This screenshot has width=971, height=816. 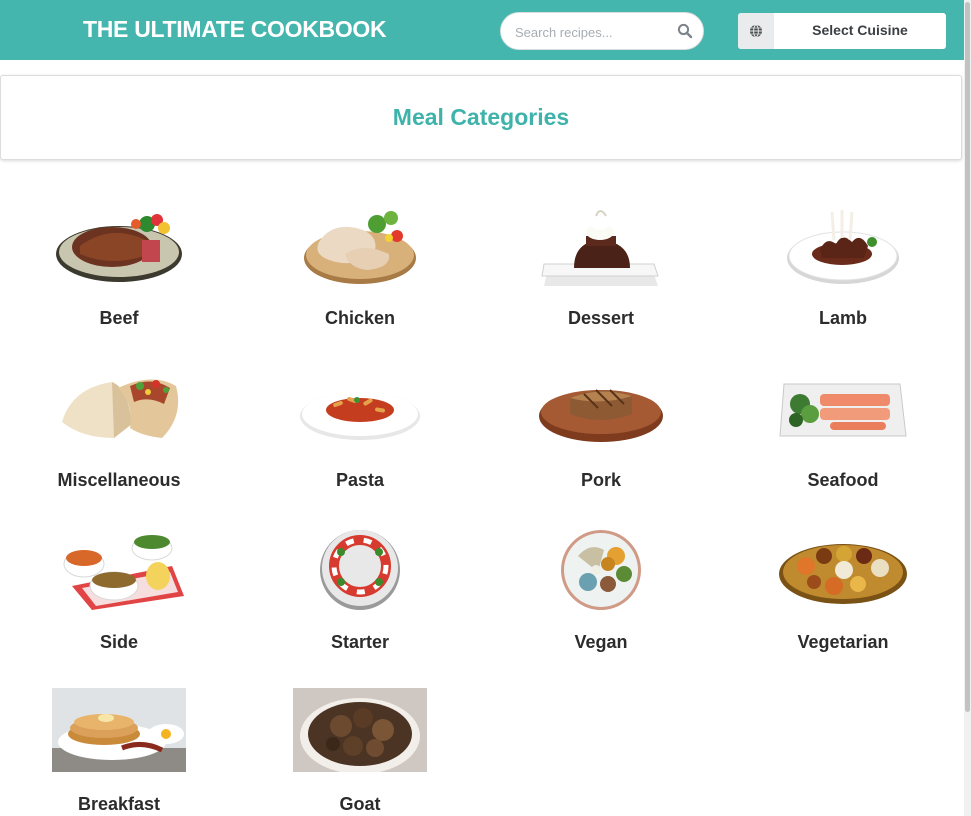 I want to click on category-vegetarian: Vegetarian, so click(x=843, y=597).